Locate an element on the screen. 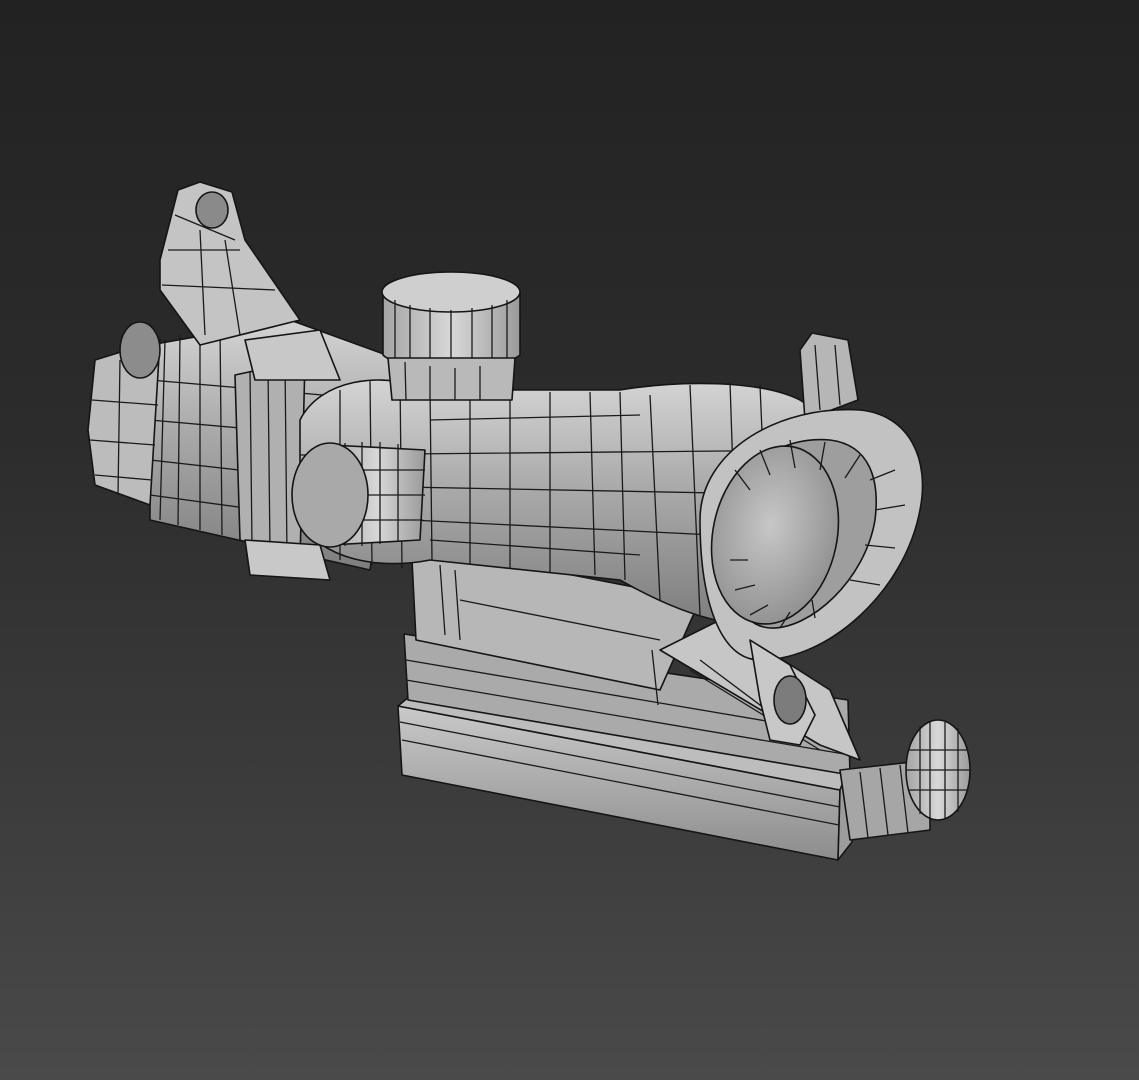 The width and height of the screenshot is (1139, 1080). throw-lever-knob is located at coordinates (905, 780).